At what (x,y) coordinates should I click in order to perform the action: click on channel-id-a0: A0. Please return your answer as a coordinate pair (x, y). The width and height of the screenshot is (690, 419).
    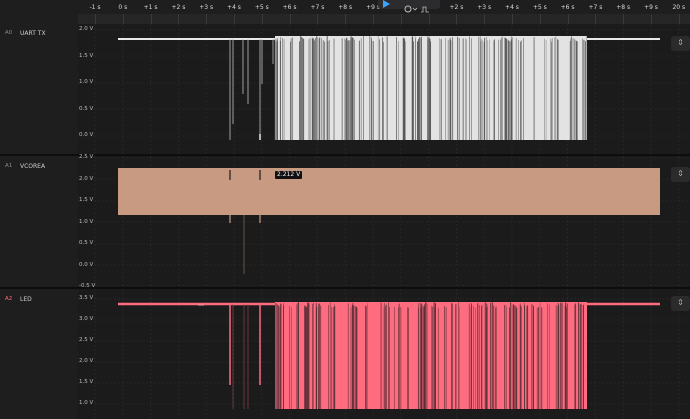
    Looking at the image, I should click on (9, 33).